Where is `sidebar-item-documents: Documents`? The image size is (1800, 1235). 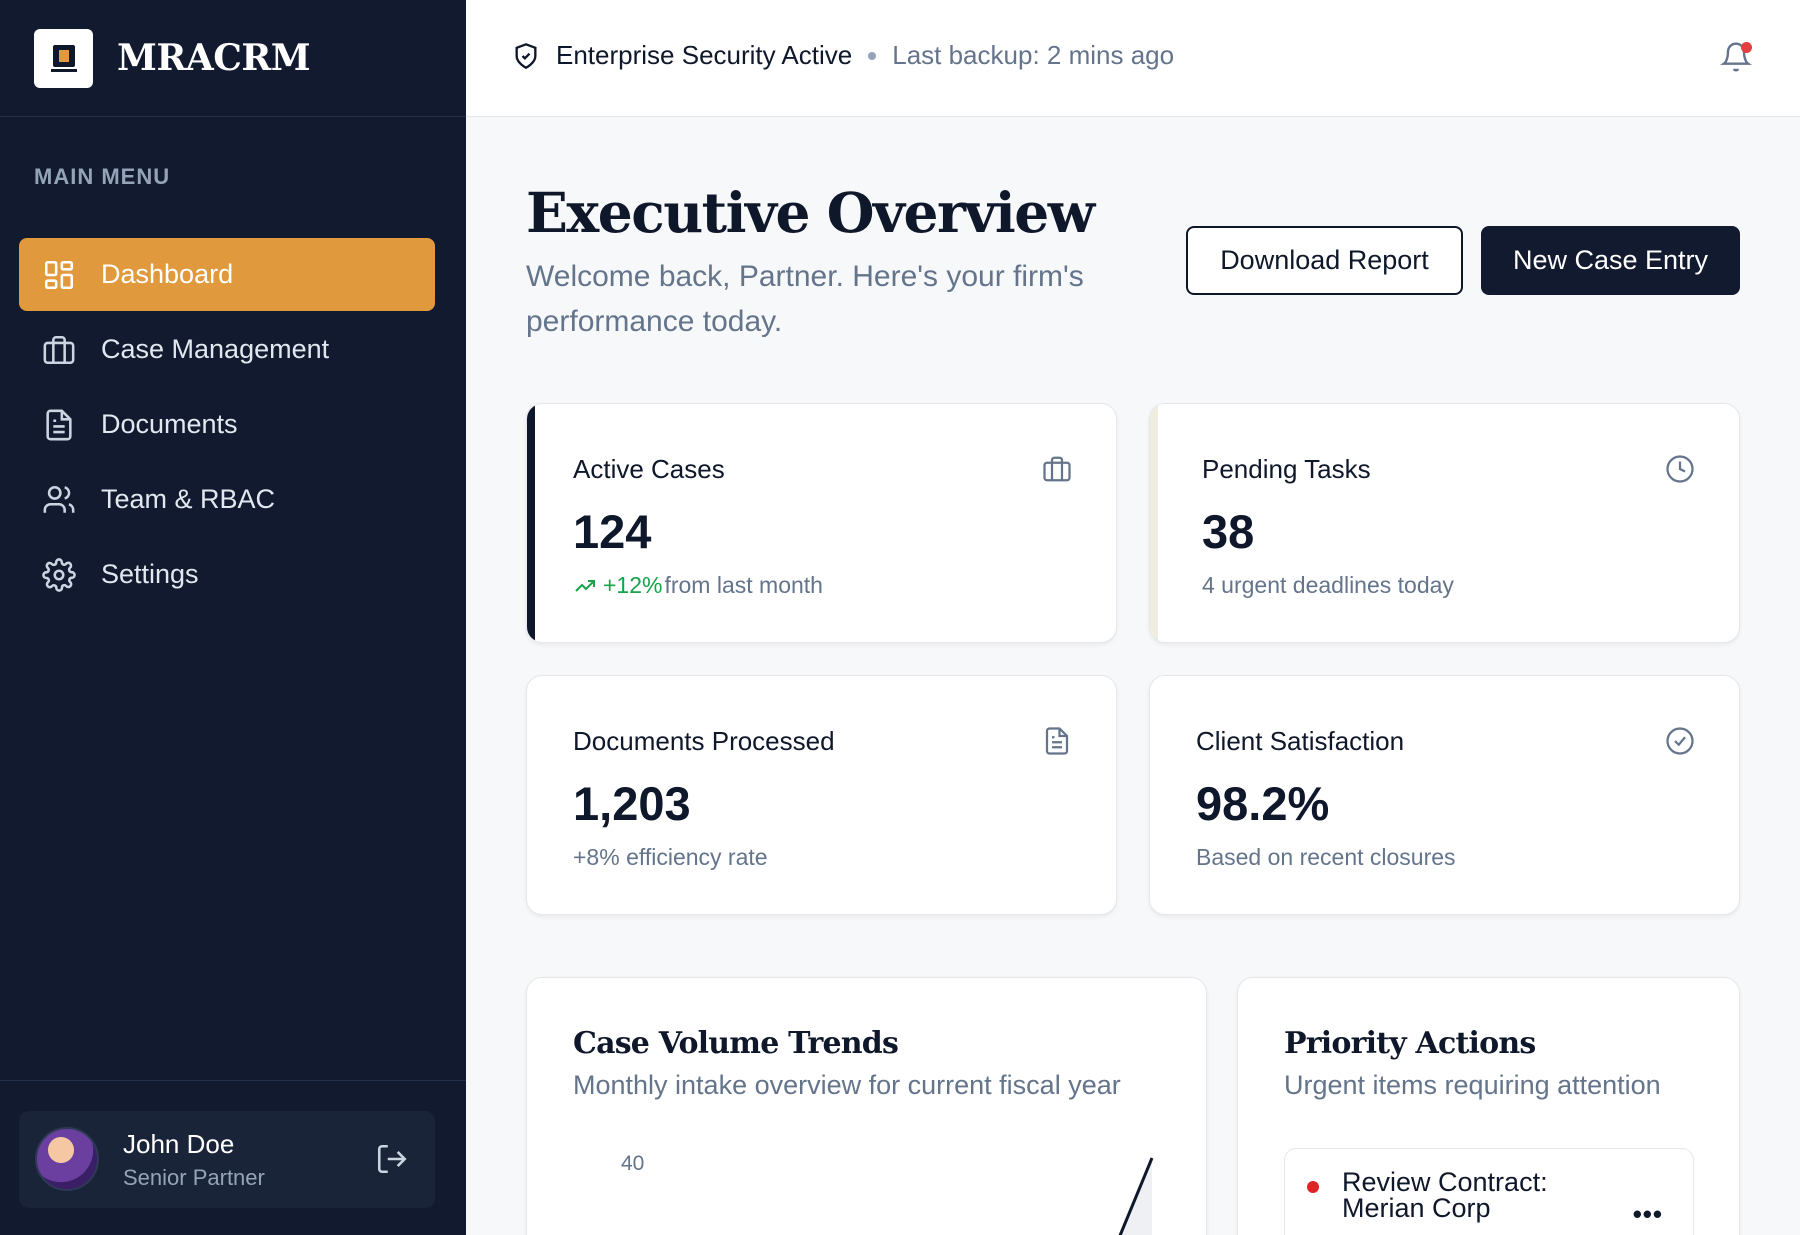
sidebar-item-documents: Documents is located at coordinates (227, 424).